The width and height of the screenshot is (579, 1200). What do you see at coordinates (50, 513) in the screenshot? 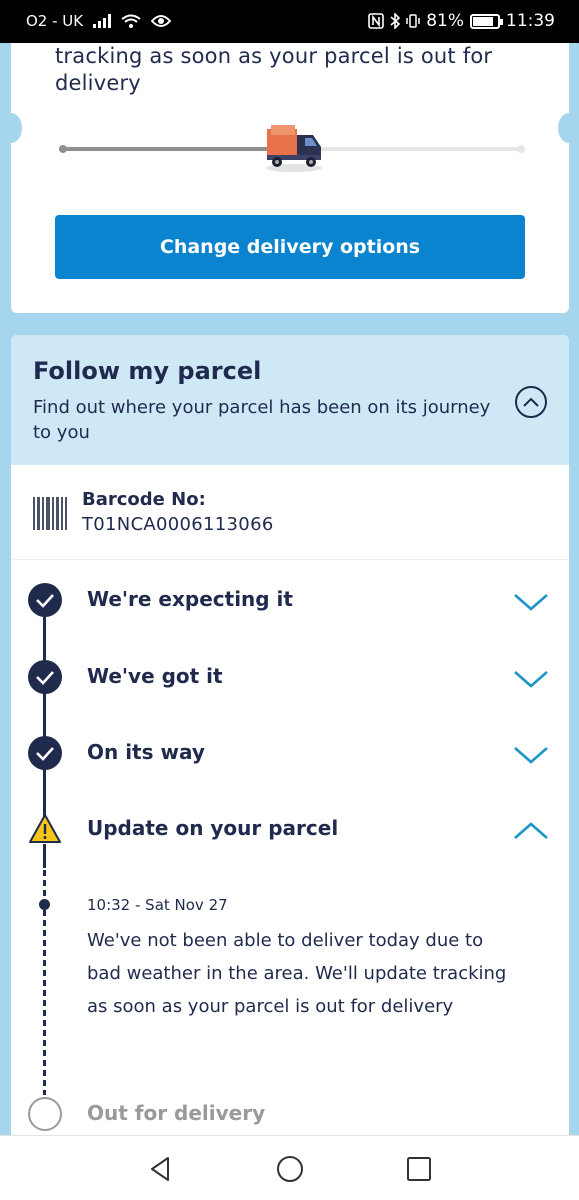
I see `barcode-icon` at bounding box center [50, 513].